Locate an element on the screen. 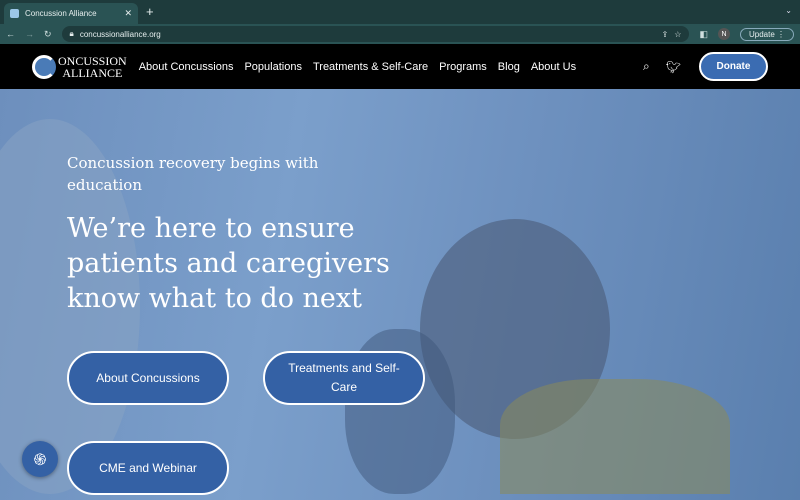  nav-about-us: About Us is located at coordinates (553, 67).